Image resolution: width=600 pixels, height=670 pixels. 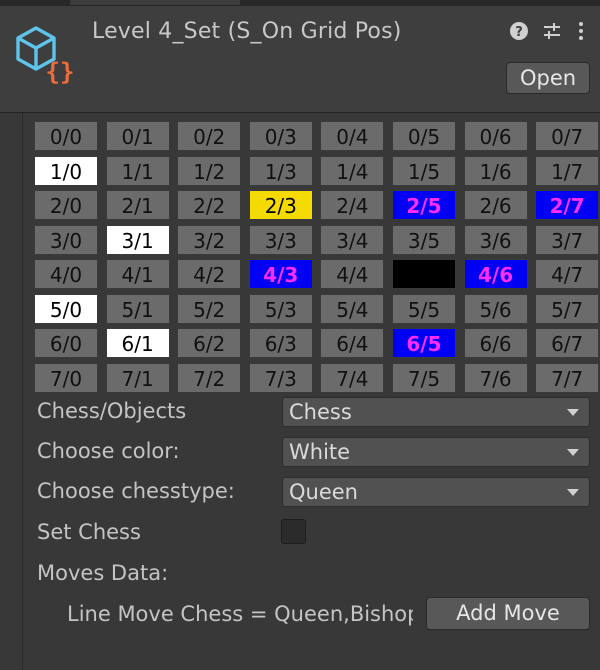 What do you see at coordinates (293, 531) in the screenshot?
I see `set-chess-checkbox` at bounding box center [293, 531].